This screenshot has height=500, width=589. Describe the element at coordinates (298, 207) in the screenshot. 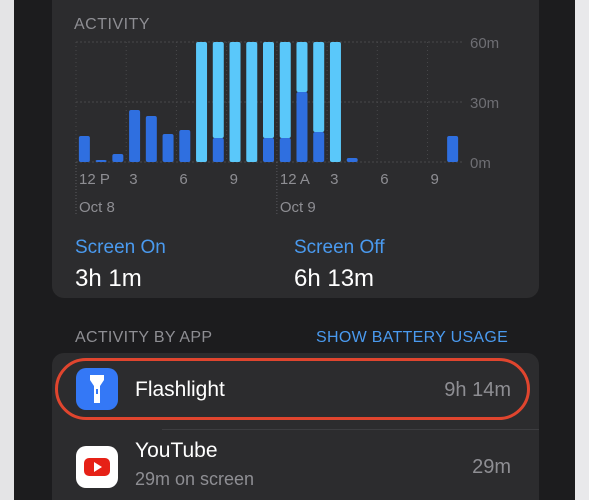

I see `date-label: Oct 9` at that location.